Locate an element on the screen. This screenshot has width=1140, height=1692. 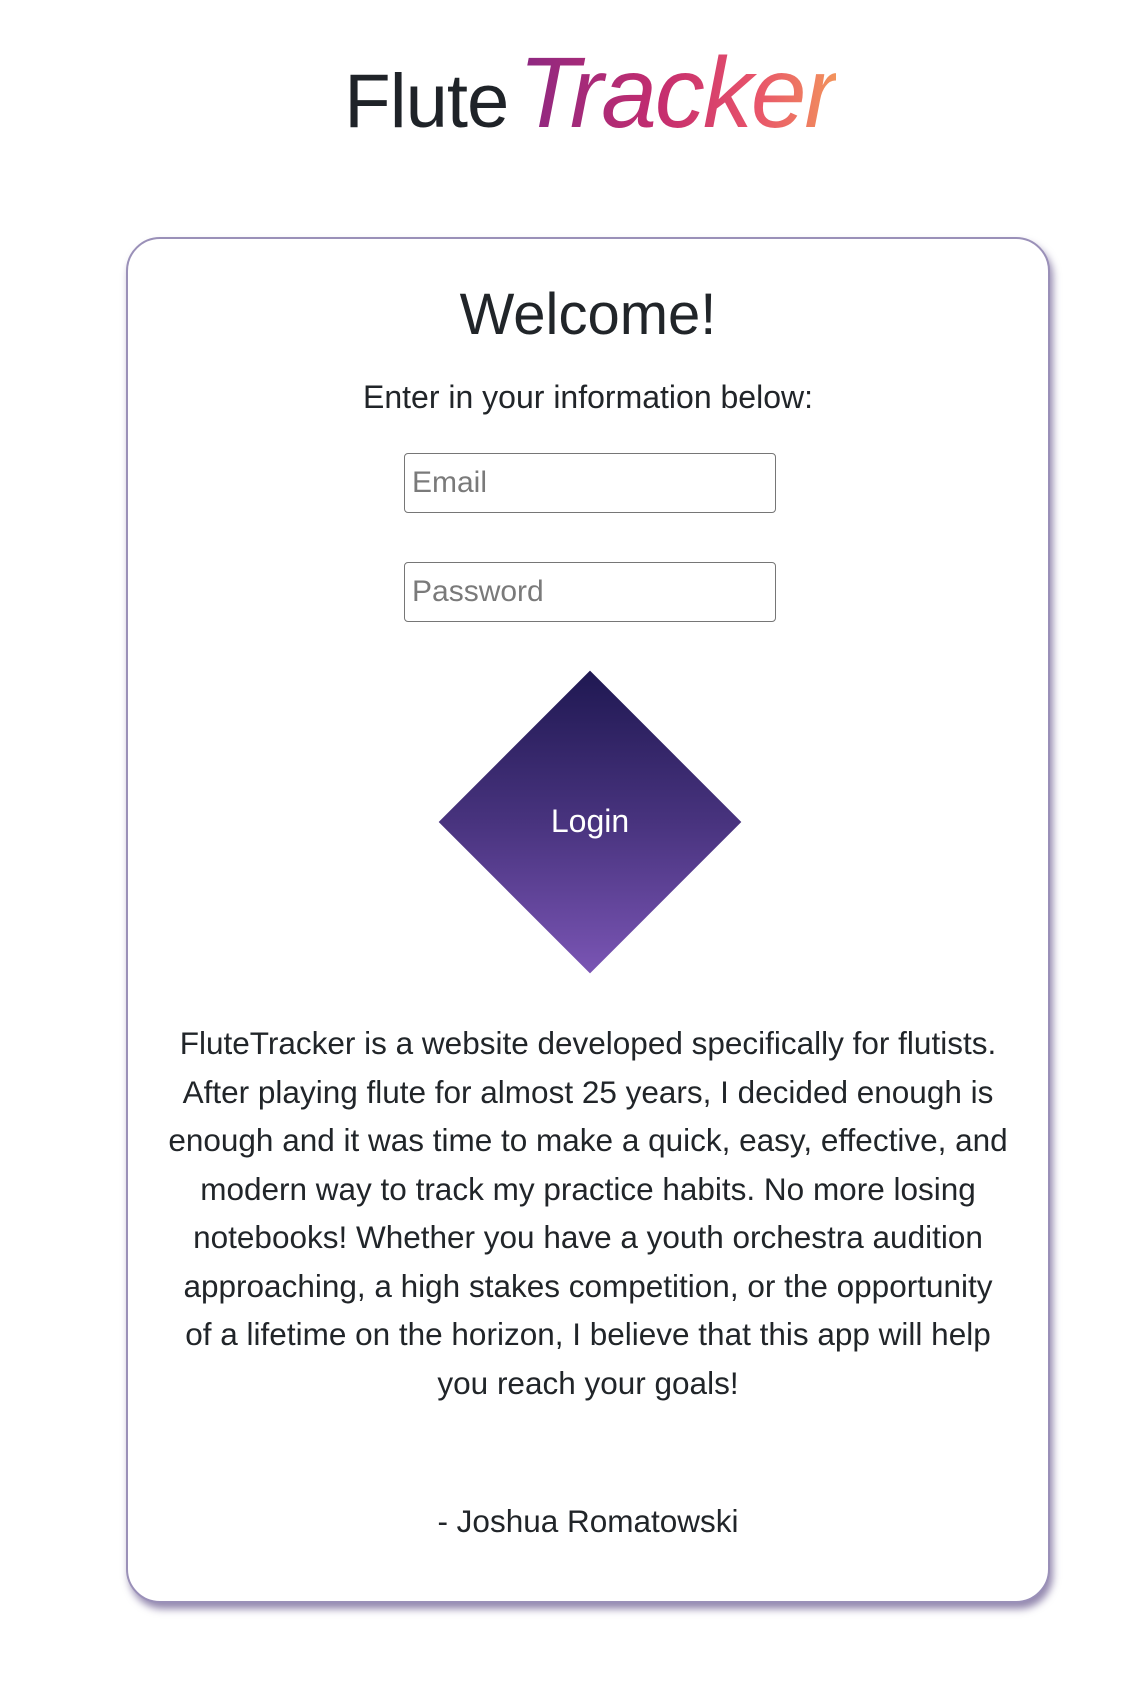
email-input is located at coordinates (590, 483).